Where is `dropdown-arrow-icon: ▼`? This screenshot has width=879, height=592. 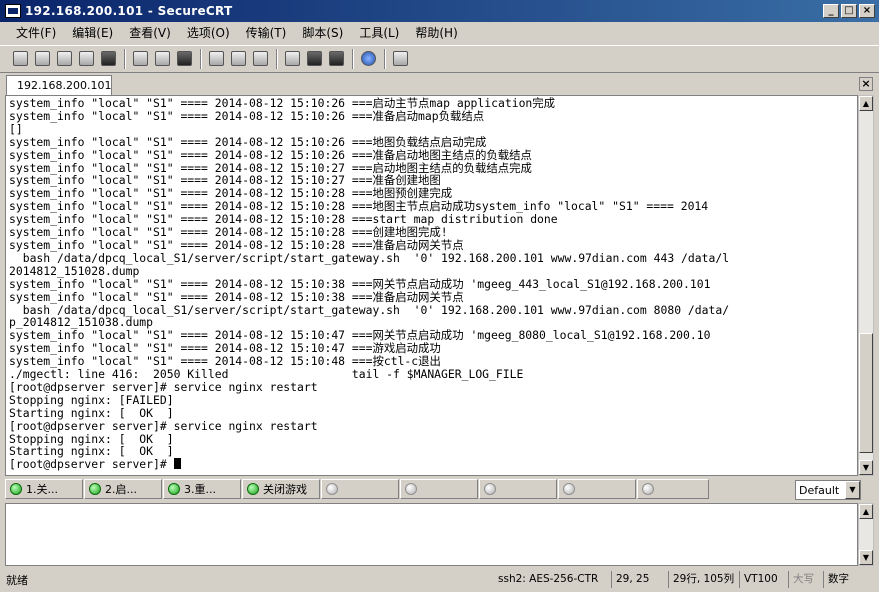
dropdown-arrow-icon: ▼ is located at coordinates (852, 490).